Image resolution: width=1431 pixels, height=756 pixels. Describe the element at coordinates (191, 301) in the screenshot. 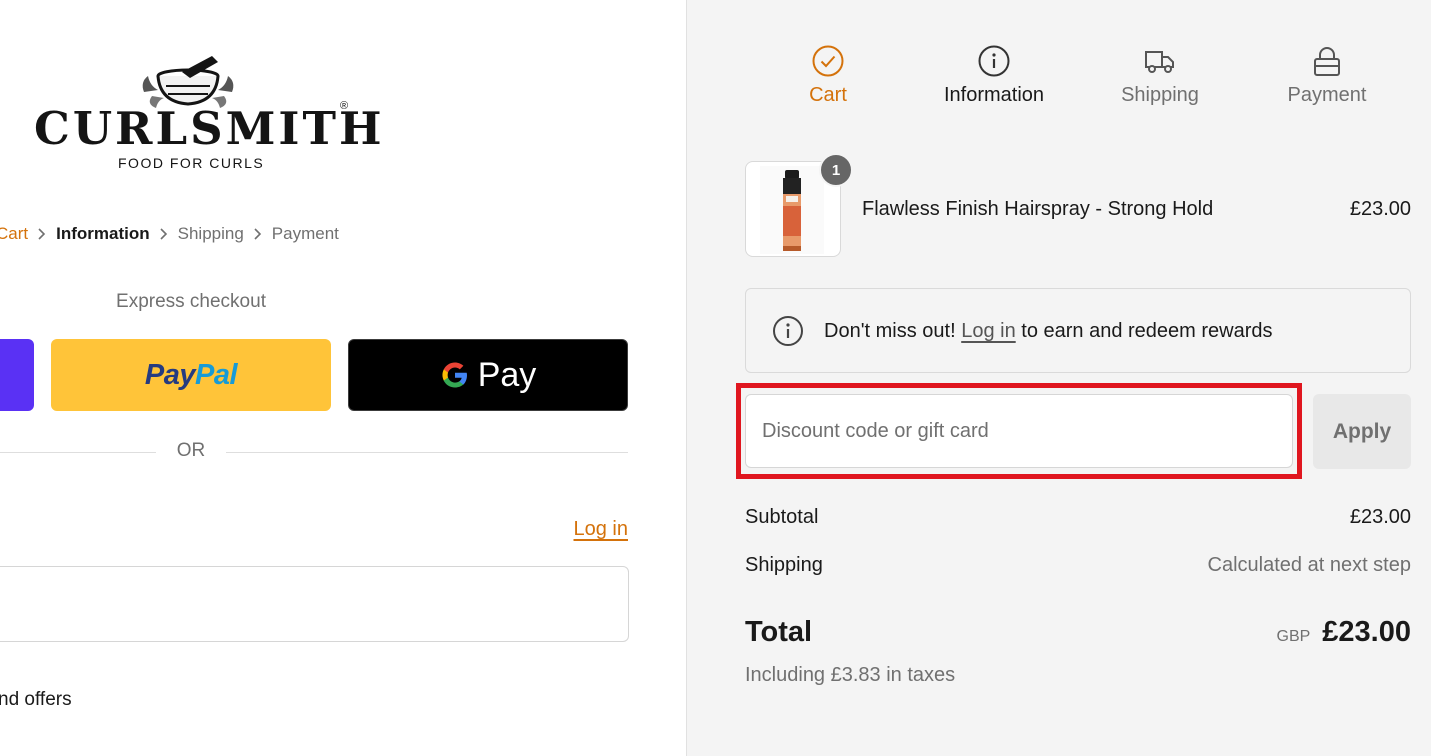

I see `express-checkout-title: Express checkout` at that location.